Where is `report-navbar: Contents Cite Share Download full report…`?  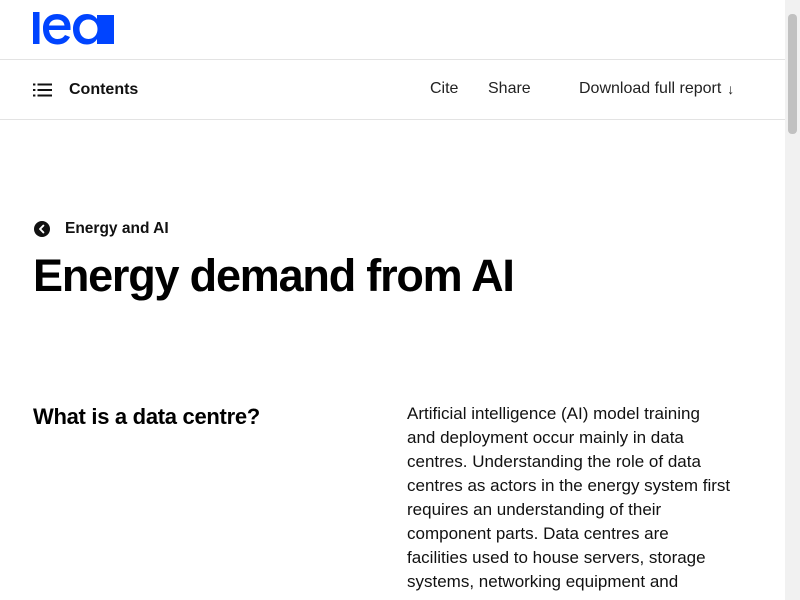 report-navbar: Contents Cite Share Download full report… is located at coordinates (392, 90).